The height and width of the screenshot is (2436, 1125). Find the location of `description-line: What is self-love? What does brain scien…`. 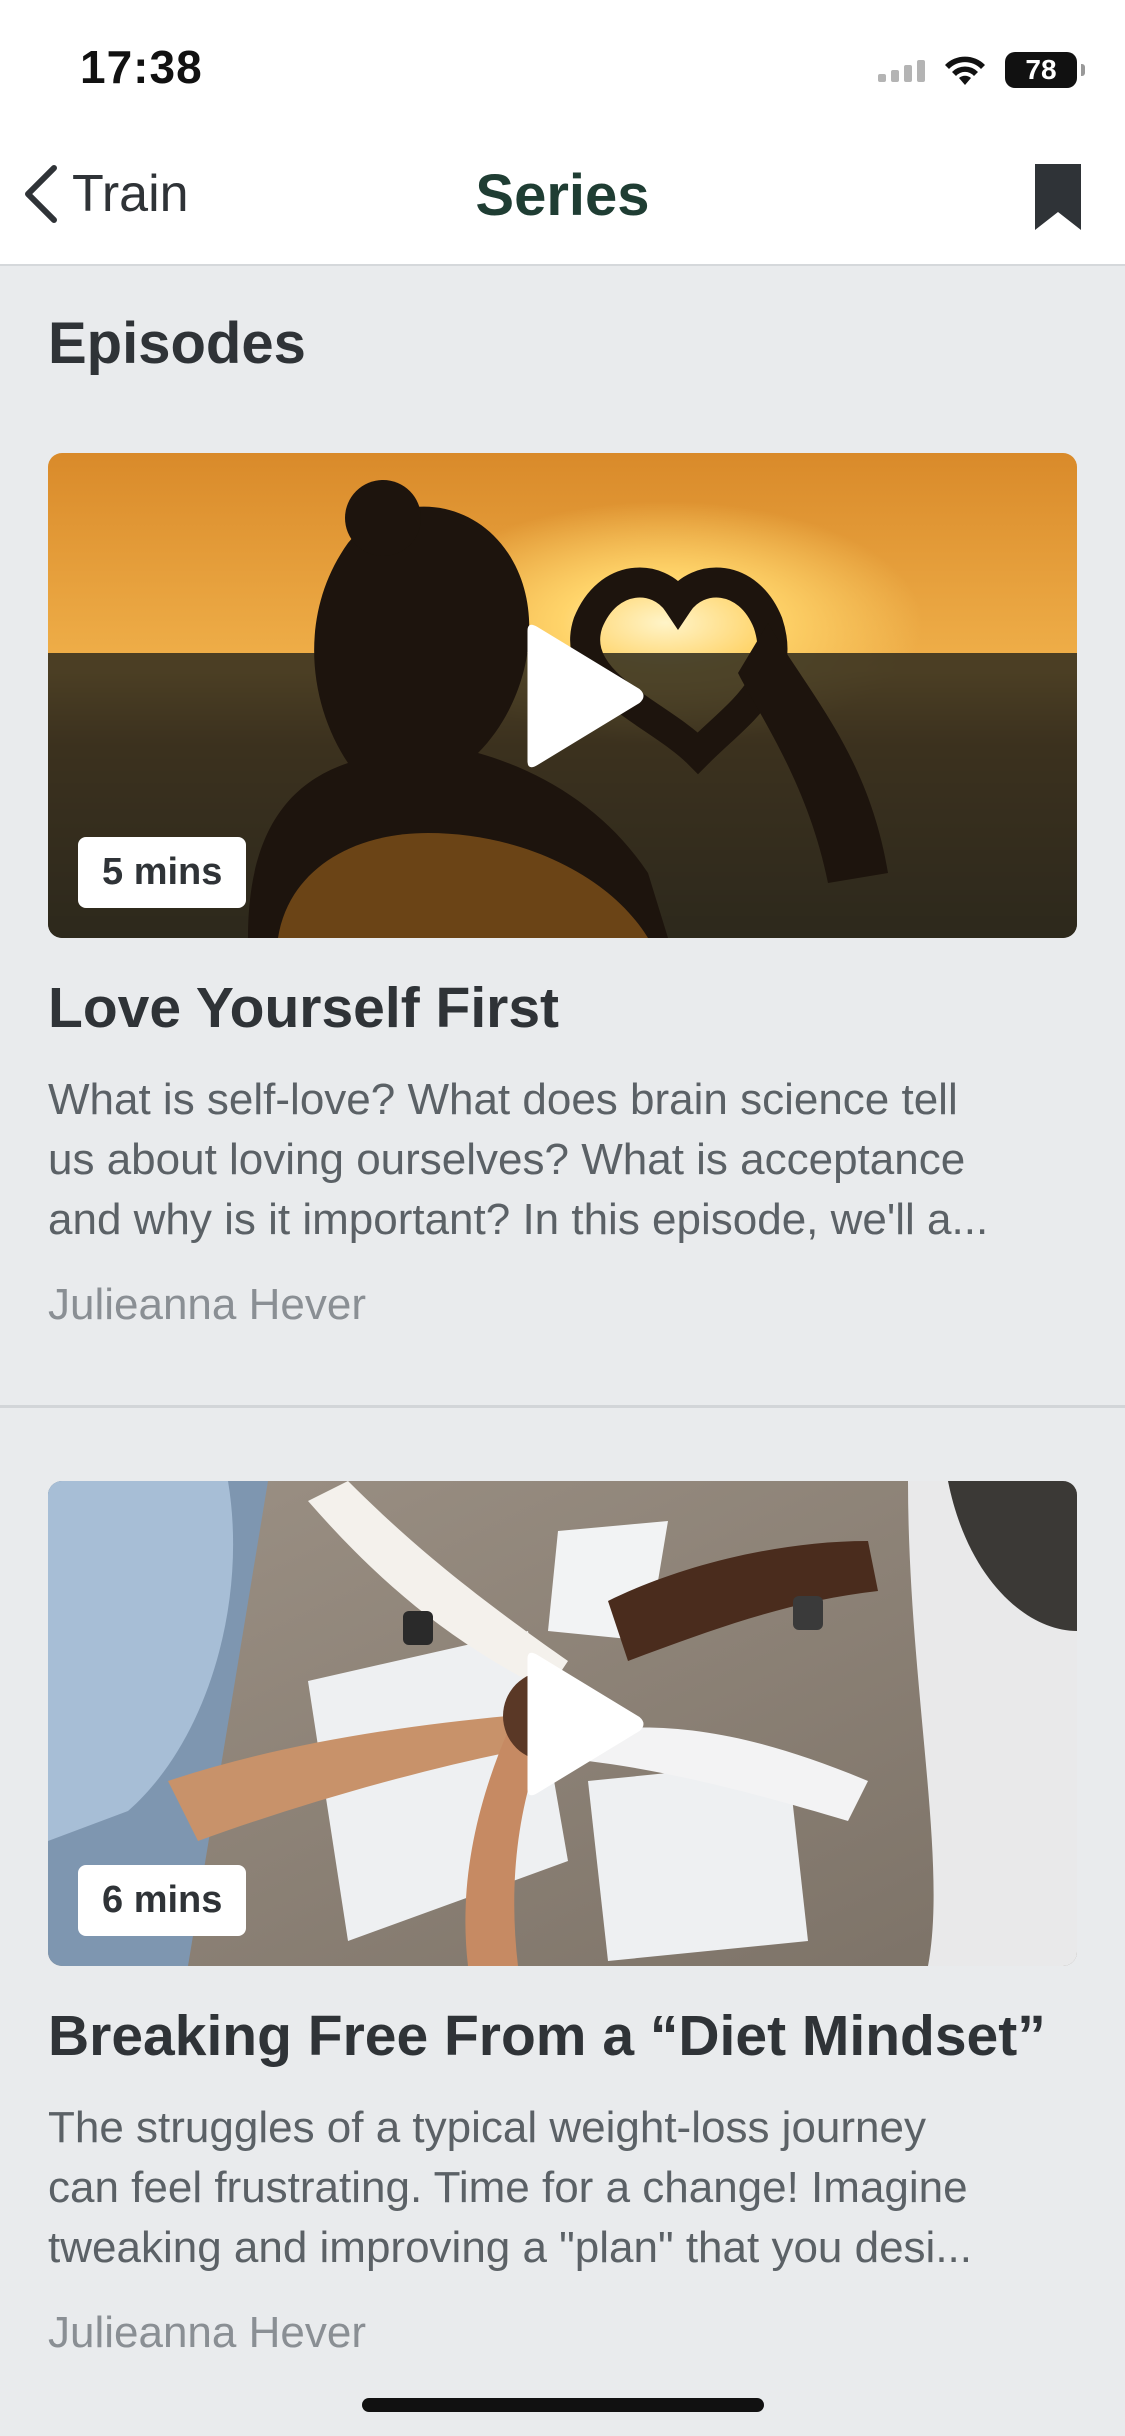

description-line: What is self-love? What does brain scien… is located at coordinates (503, 1099).